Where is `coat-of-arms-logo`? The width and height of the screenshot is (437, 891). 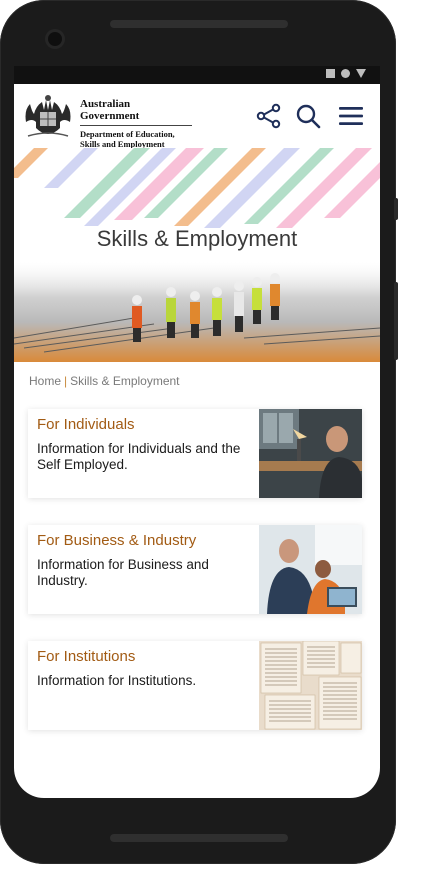 coat-of-arms-logo is located at coordinates (48, 116).